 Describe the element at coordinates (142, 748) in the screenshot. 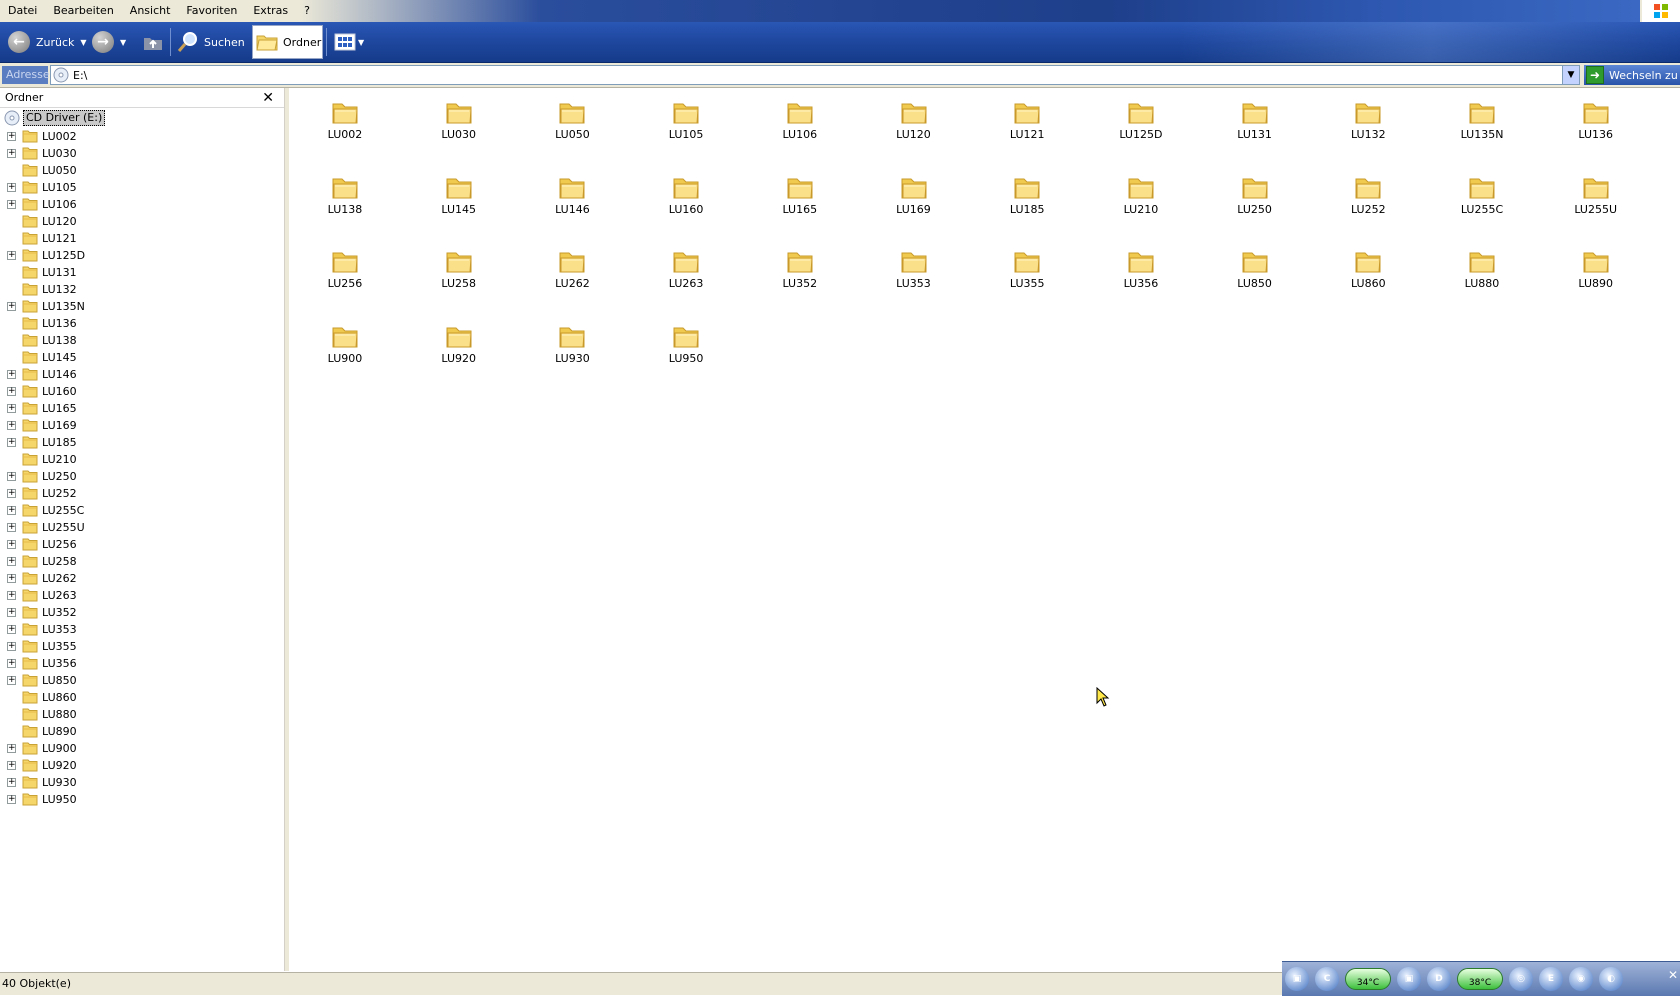

I see `tree-item: + LU900` at that location.